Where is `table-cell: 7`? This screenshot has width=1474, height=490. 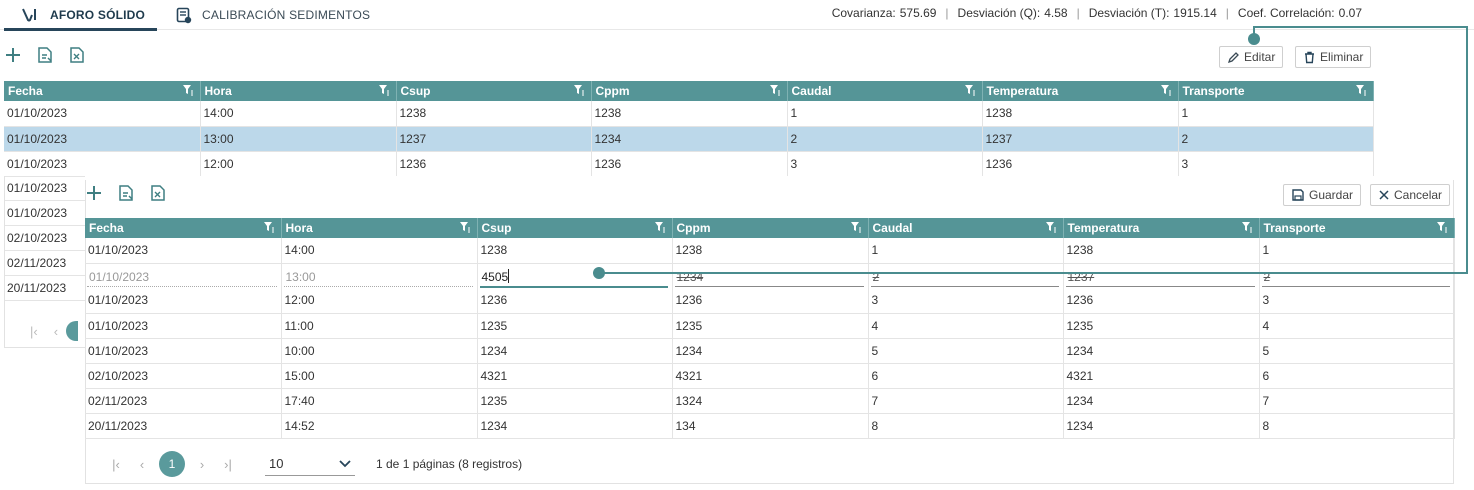
table-cell: 7 is located at coordinates (966, 401).